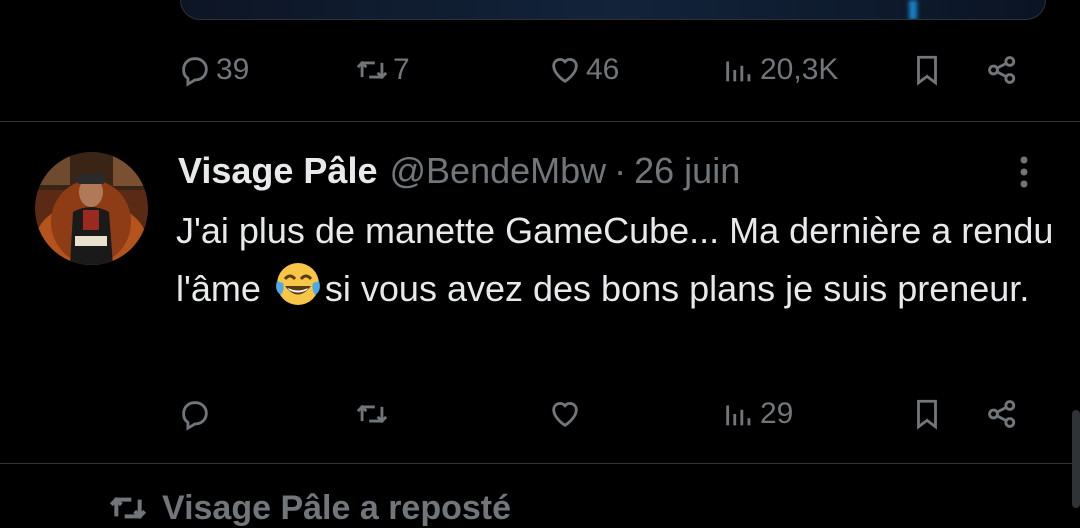 The width and height of the screenshot is (1080, 528). Describe the element at coordinates (799, 69) in the screenshot. I see `views-count: 20,3K` at that location.